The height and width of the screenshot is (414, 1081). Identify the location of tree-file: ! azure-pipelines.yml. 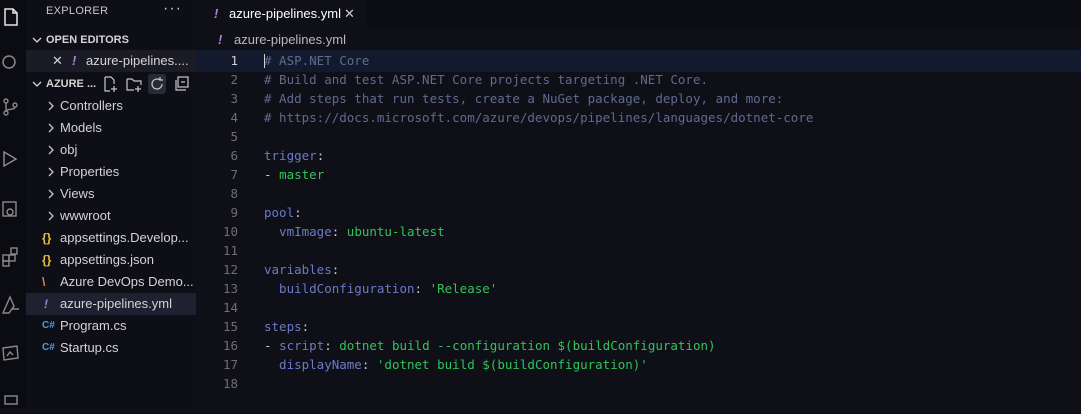
(111, 304).